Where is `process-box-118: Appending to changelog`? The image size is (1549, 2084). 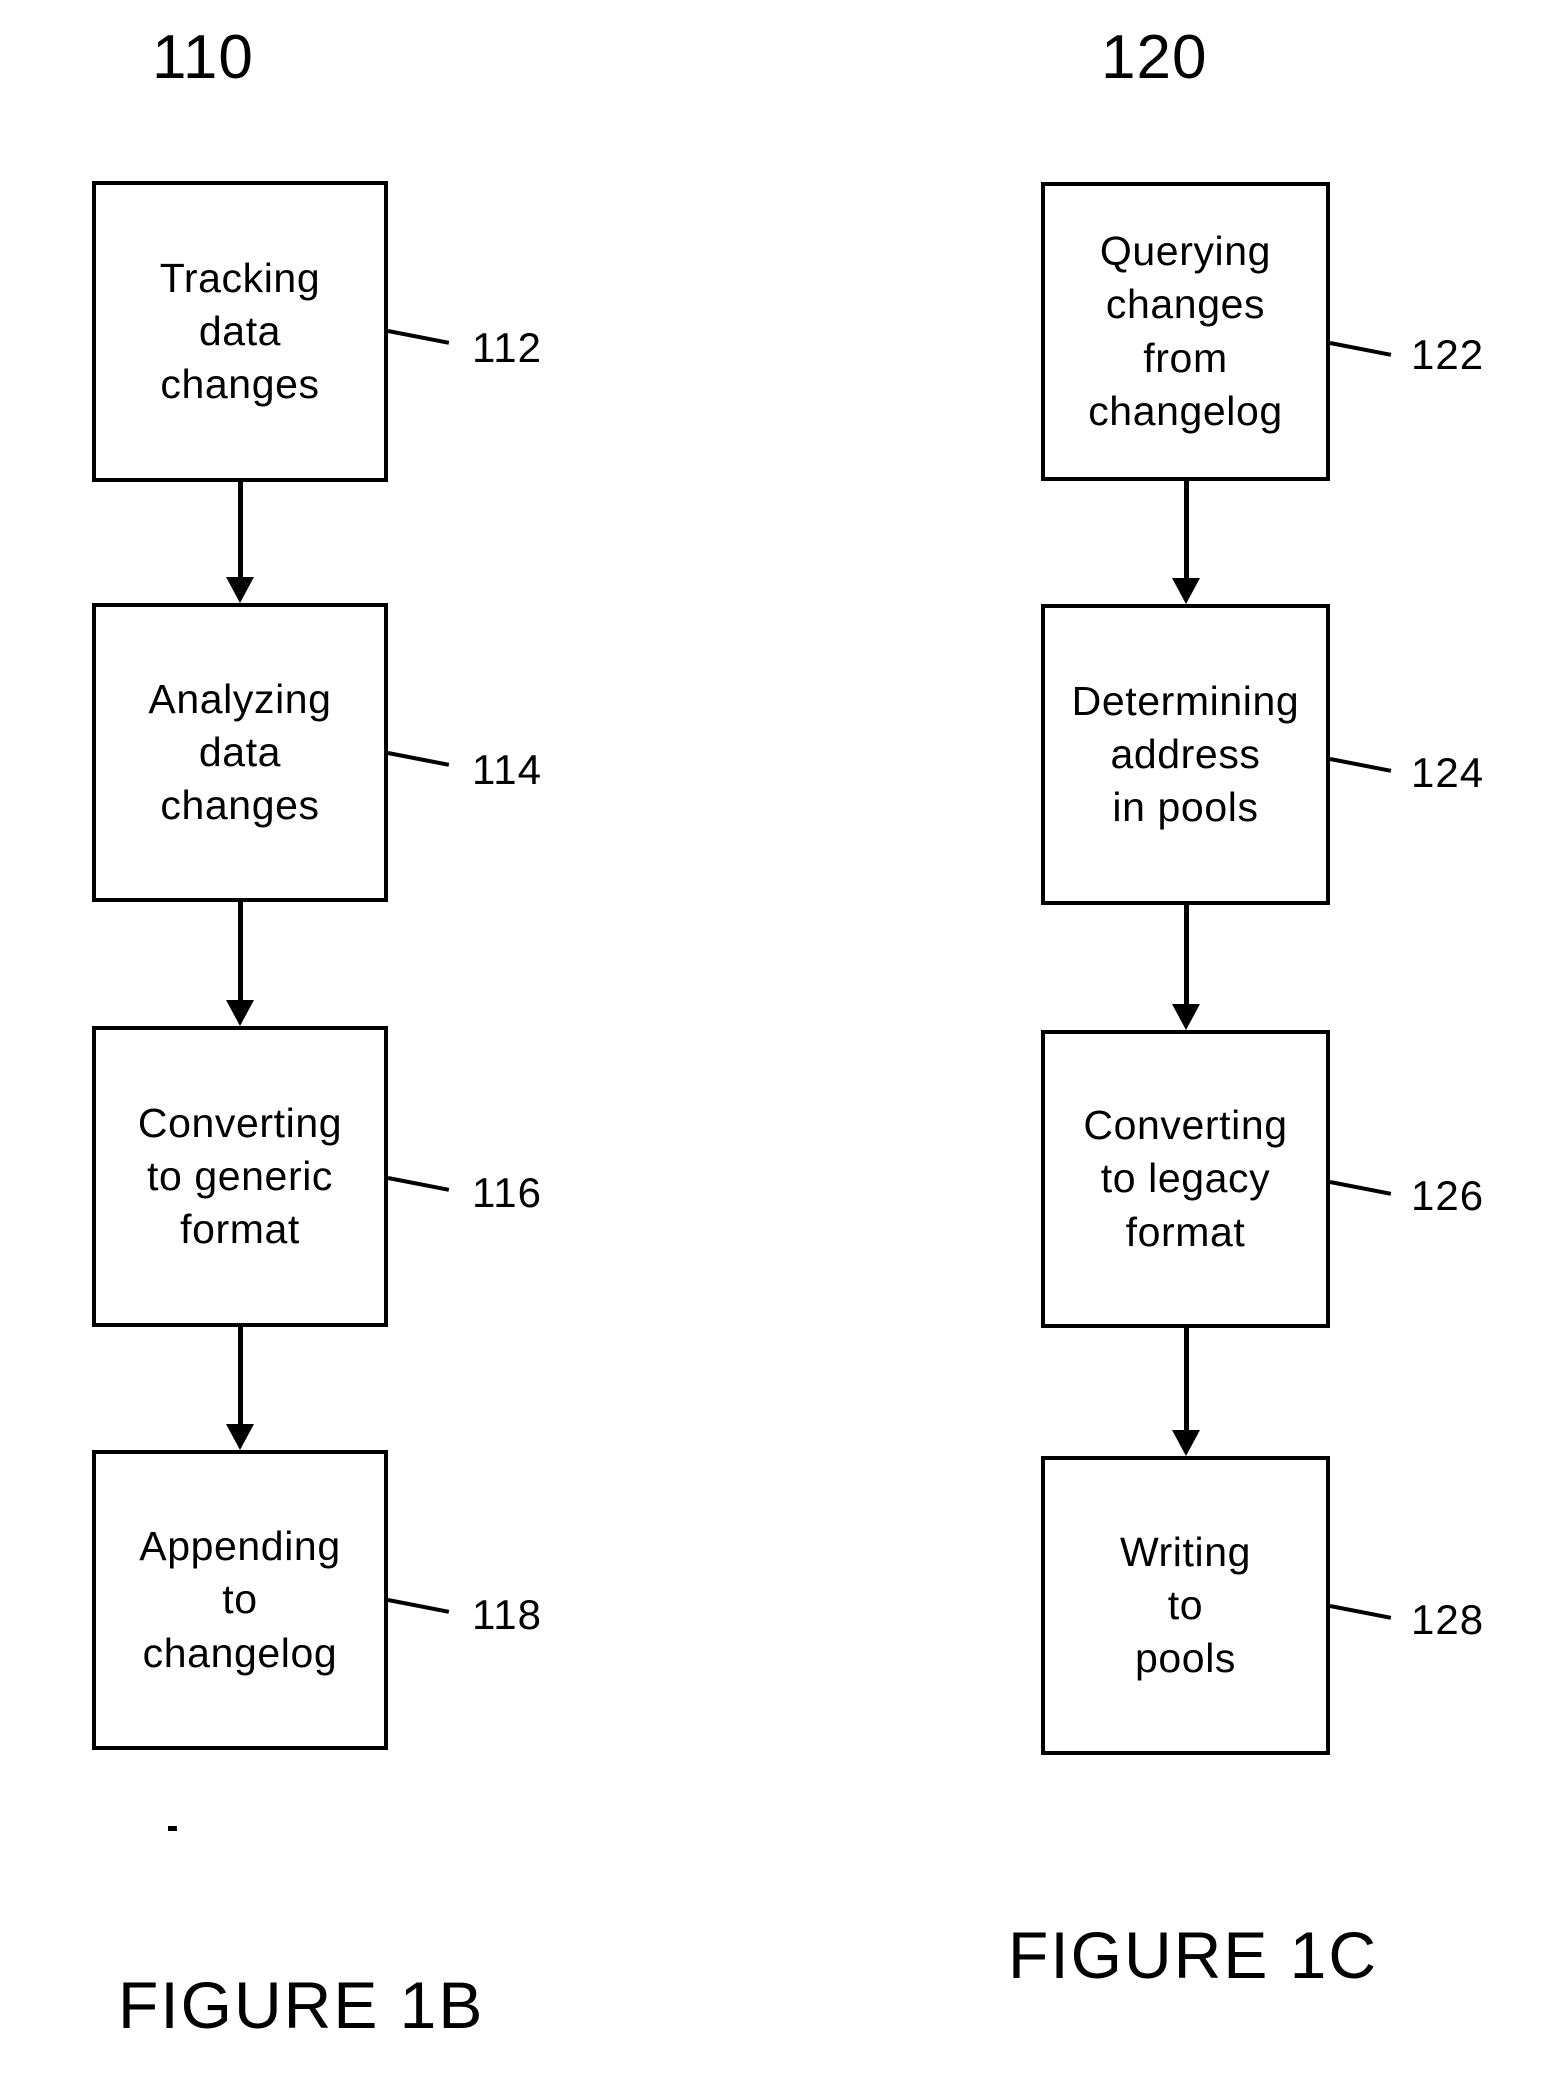 process-box-118: Appending to changelog is located at coordinates (240, 1600).